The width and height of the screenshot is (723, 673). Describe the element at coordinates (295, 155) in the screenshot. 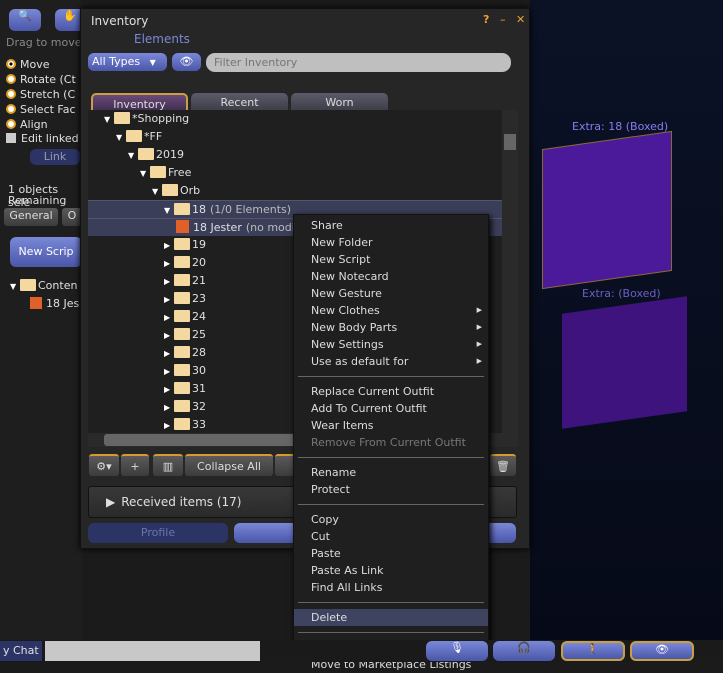

I see `tree-row: ▼ 2019` at that location.